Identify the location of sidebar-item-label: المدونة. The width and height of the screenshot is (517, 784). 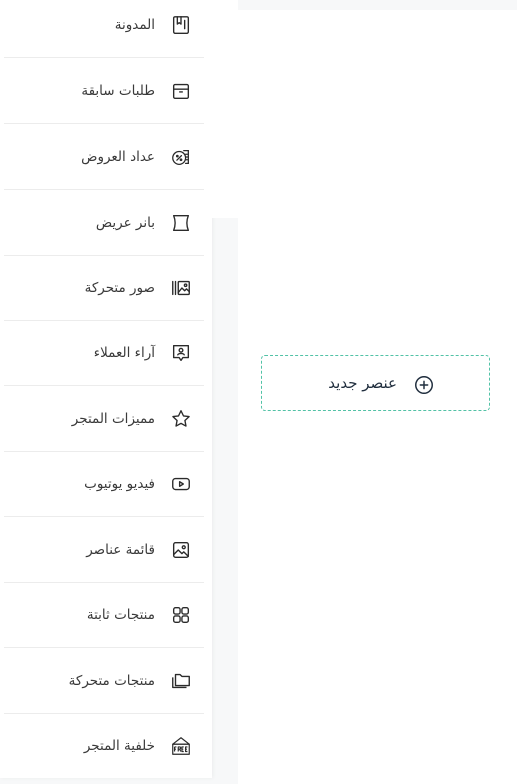
(134, 24).